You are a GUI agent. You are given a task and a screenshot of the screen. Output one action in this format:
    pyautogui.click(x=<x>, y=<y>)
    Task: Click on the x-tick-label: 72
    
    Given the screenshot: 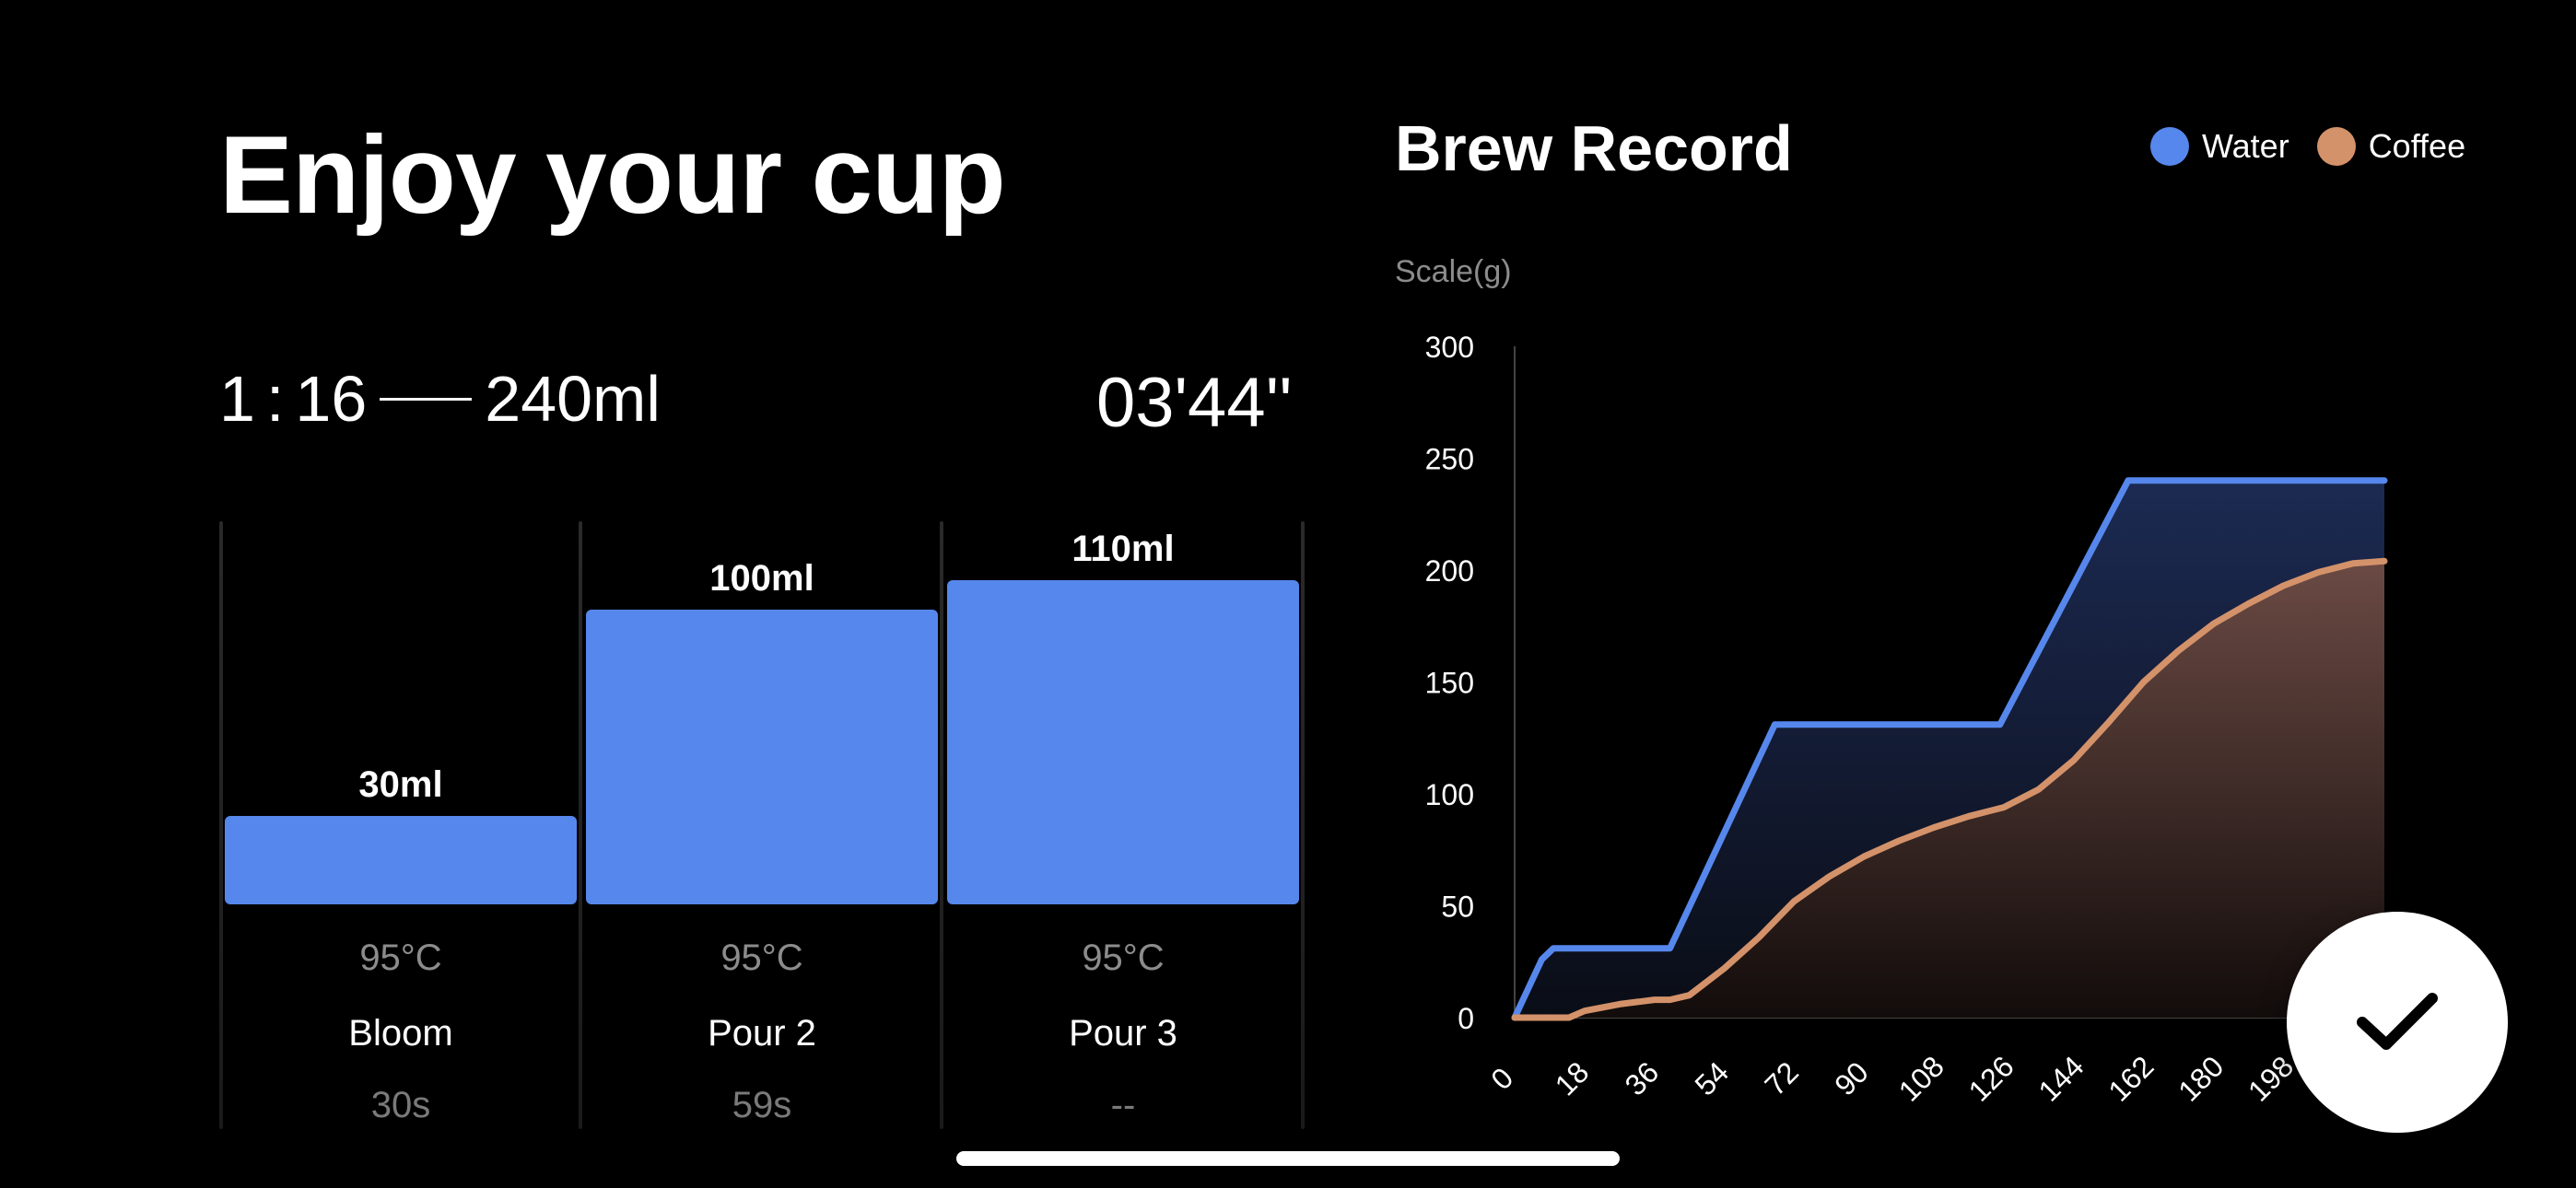 What is the action you would take?
    pyautogui.click(x=1781, y=1078)
    